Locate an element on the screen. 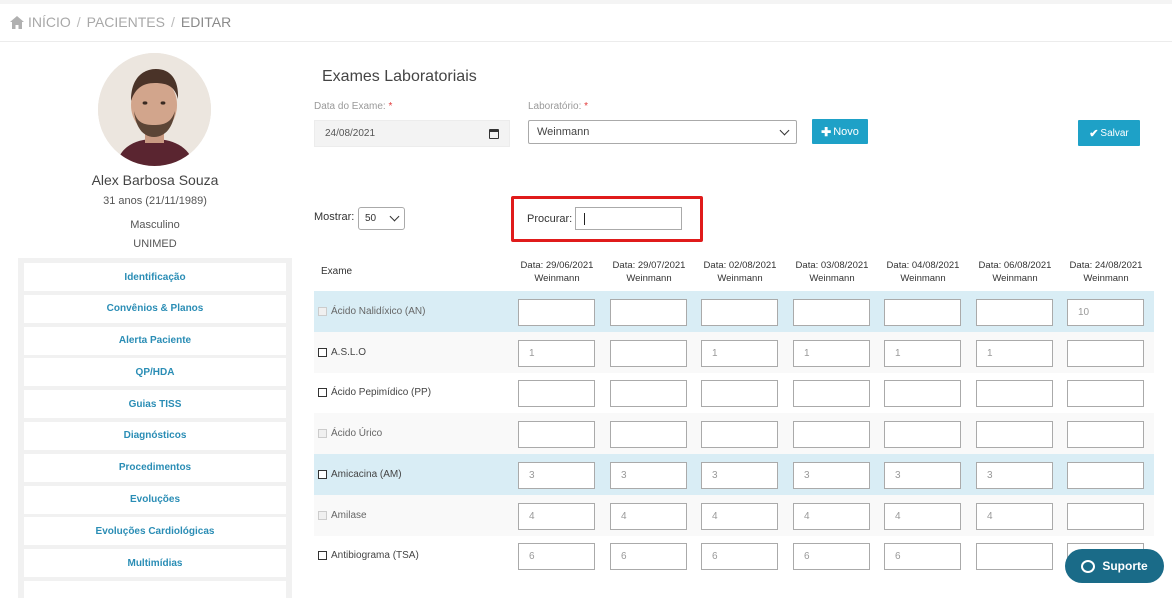 This screenshot has height=609, width=1172. exam-name-cell: Antibiograma (TSA) is located at coordinates (368, 555).